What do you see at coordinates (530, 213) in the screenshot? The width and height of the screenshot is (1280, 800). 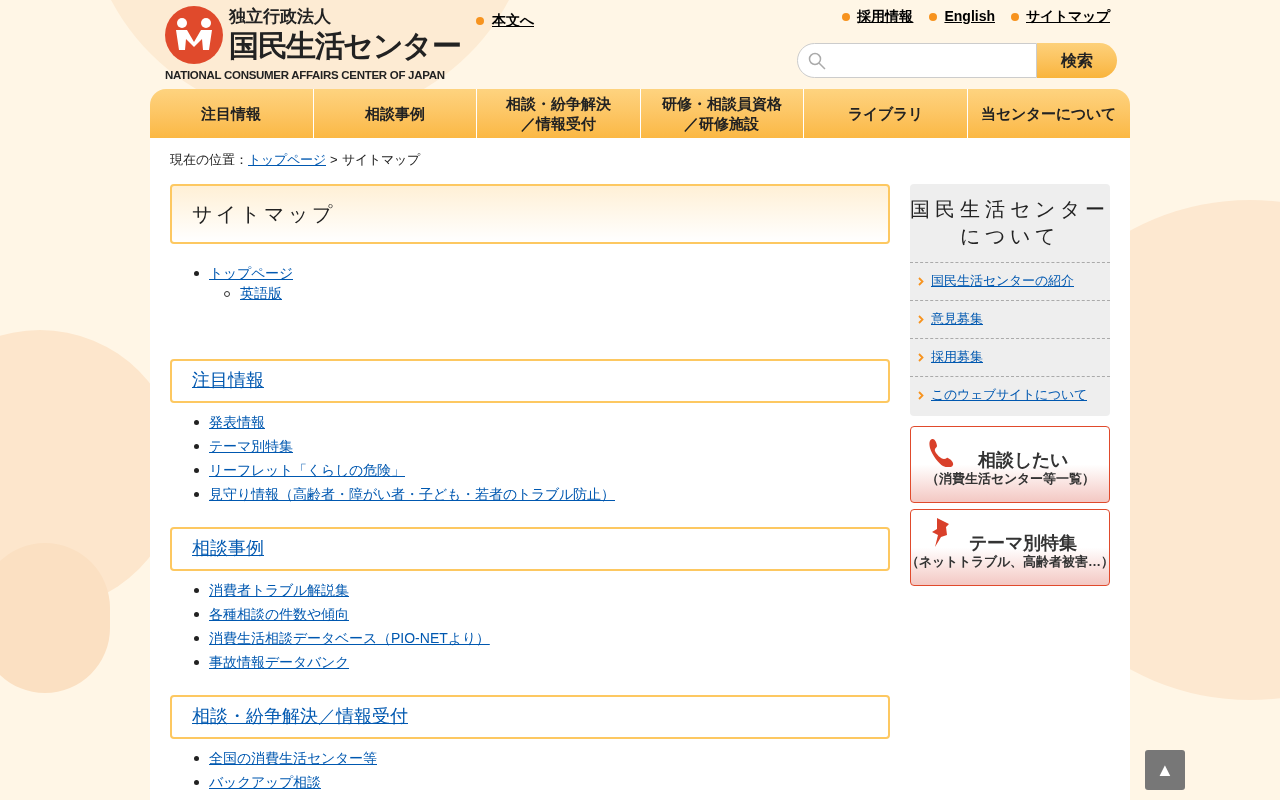 I see `page-title: サイトマップ` at bounding box center [530, 213].